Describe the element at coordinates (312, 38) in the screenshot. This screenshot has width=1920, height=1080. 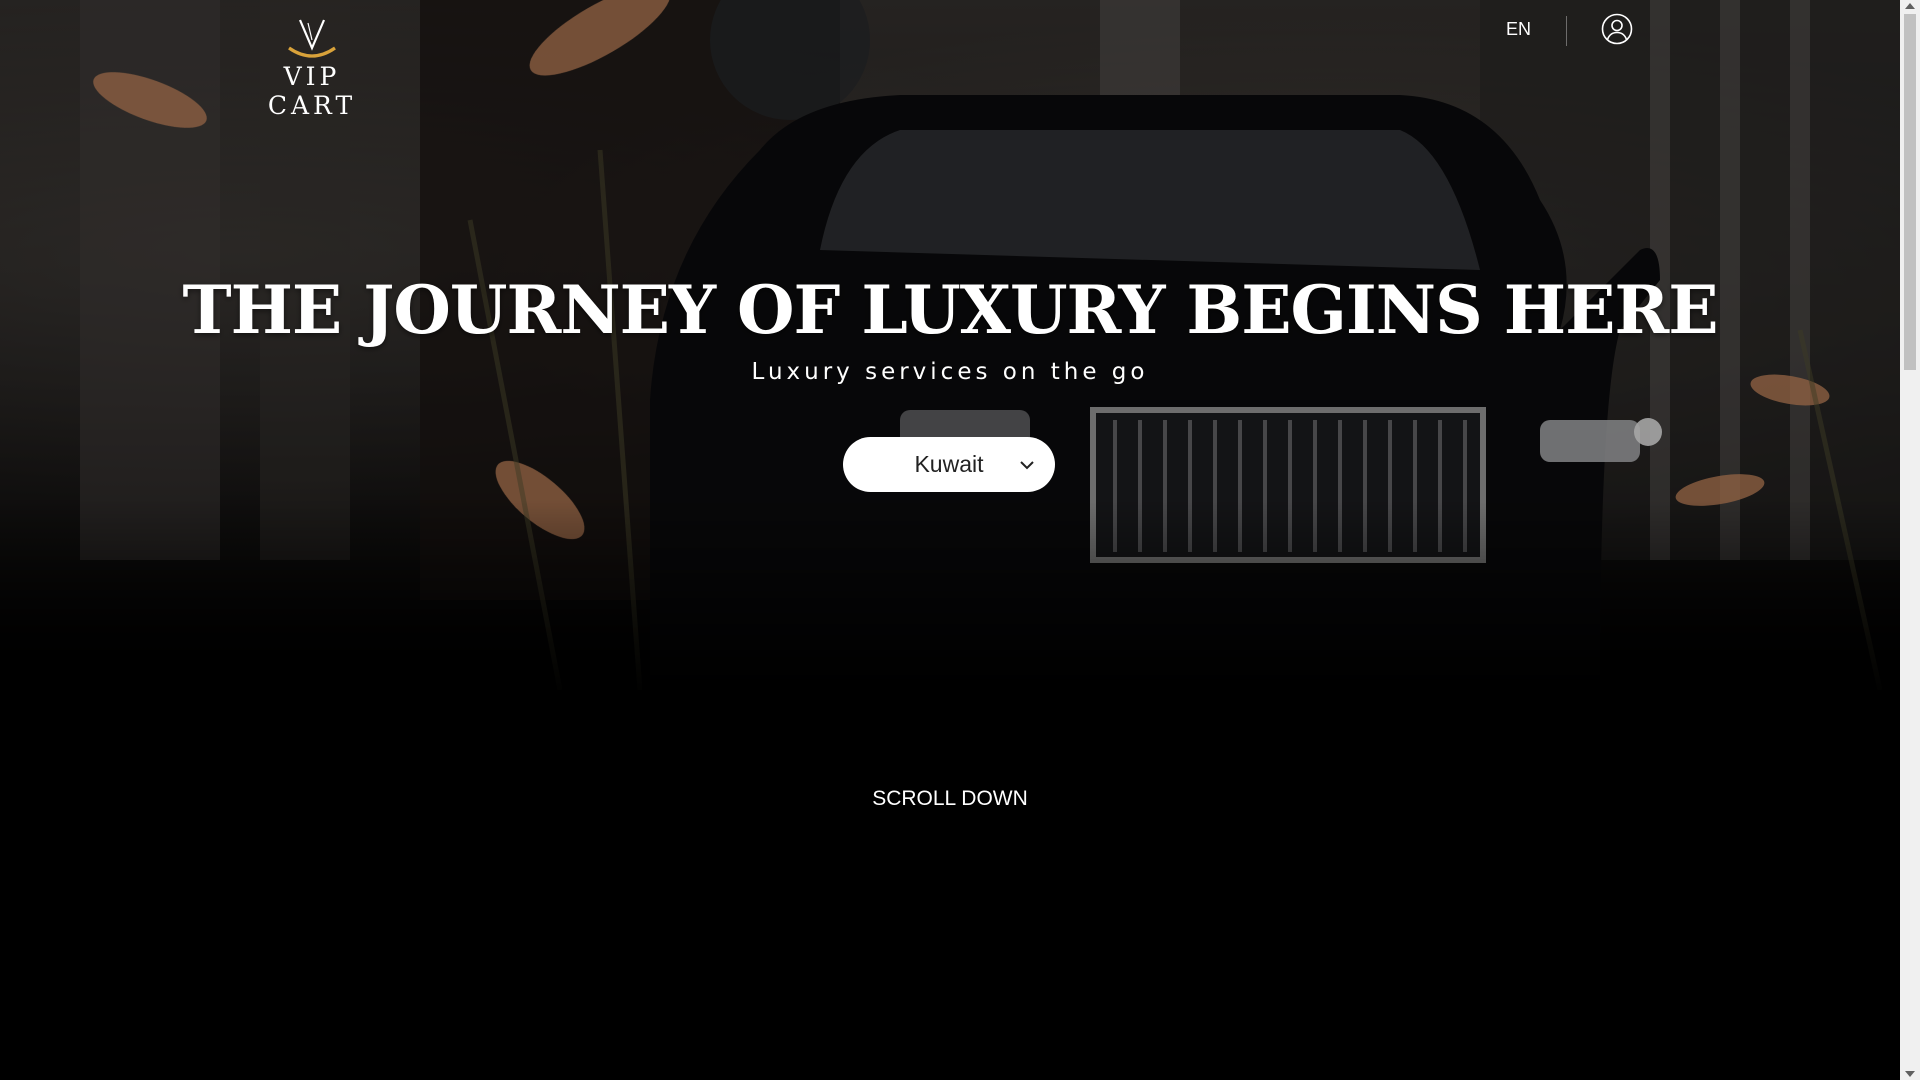
I see `logo-mark-icon` at that location.